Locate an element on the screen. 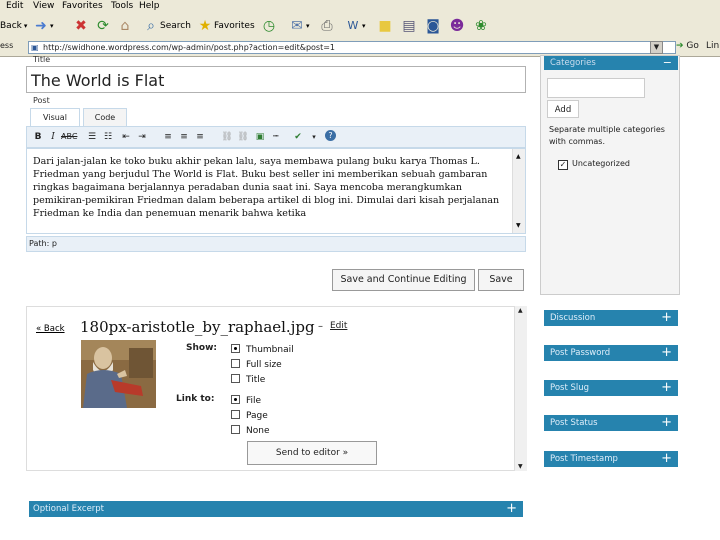 Image resolution: width=720 pixels, height=540 pixels. save-continue-button: Save and Continue Editing is located at coordinates (403, 280).